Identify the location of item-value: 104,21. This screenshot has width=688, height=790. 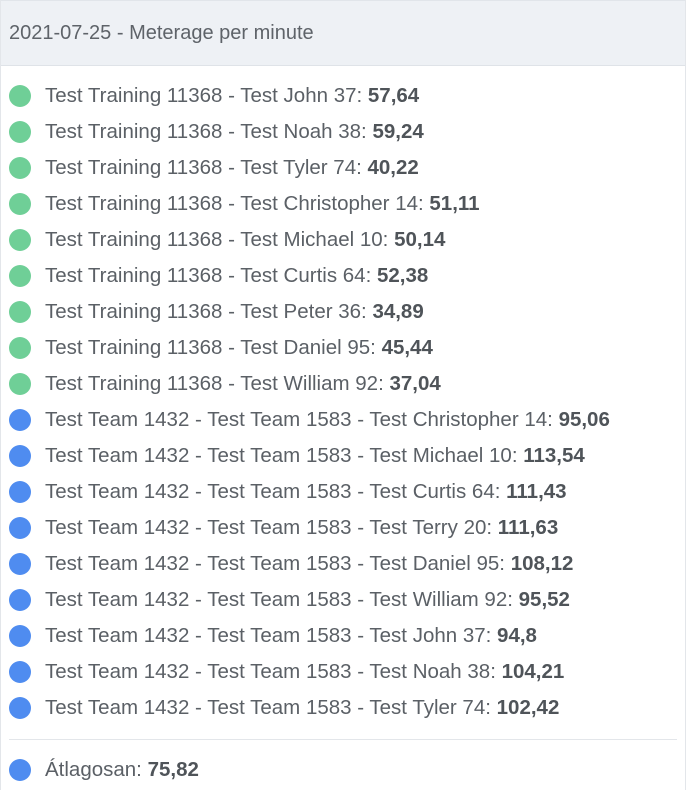
(533, 671).